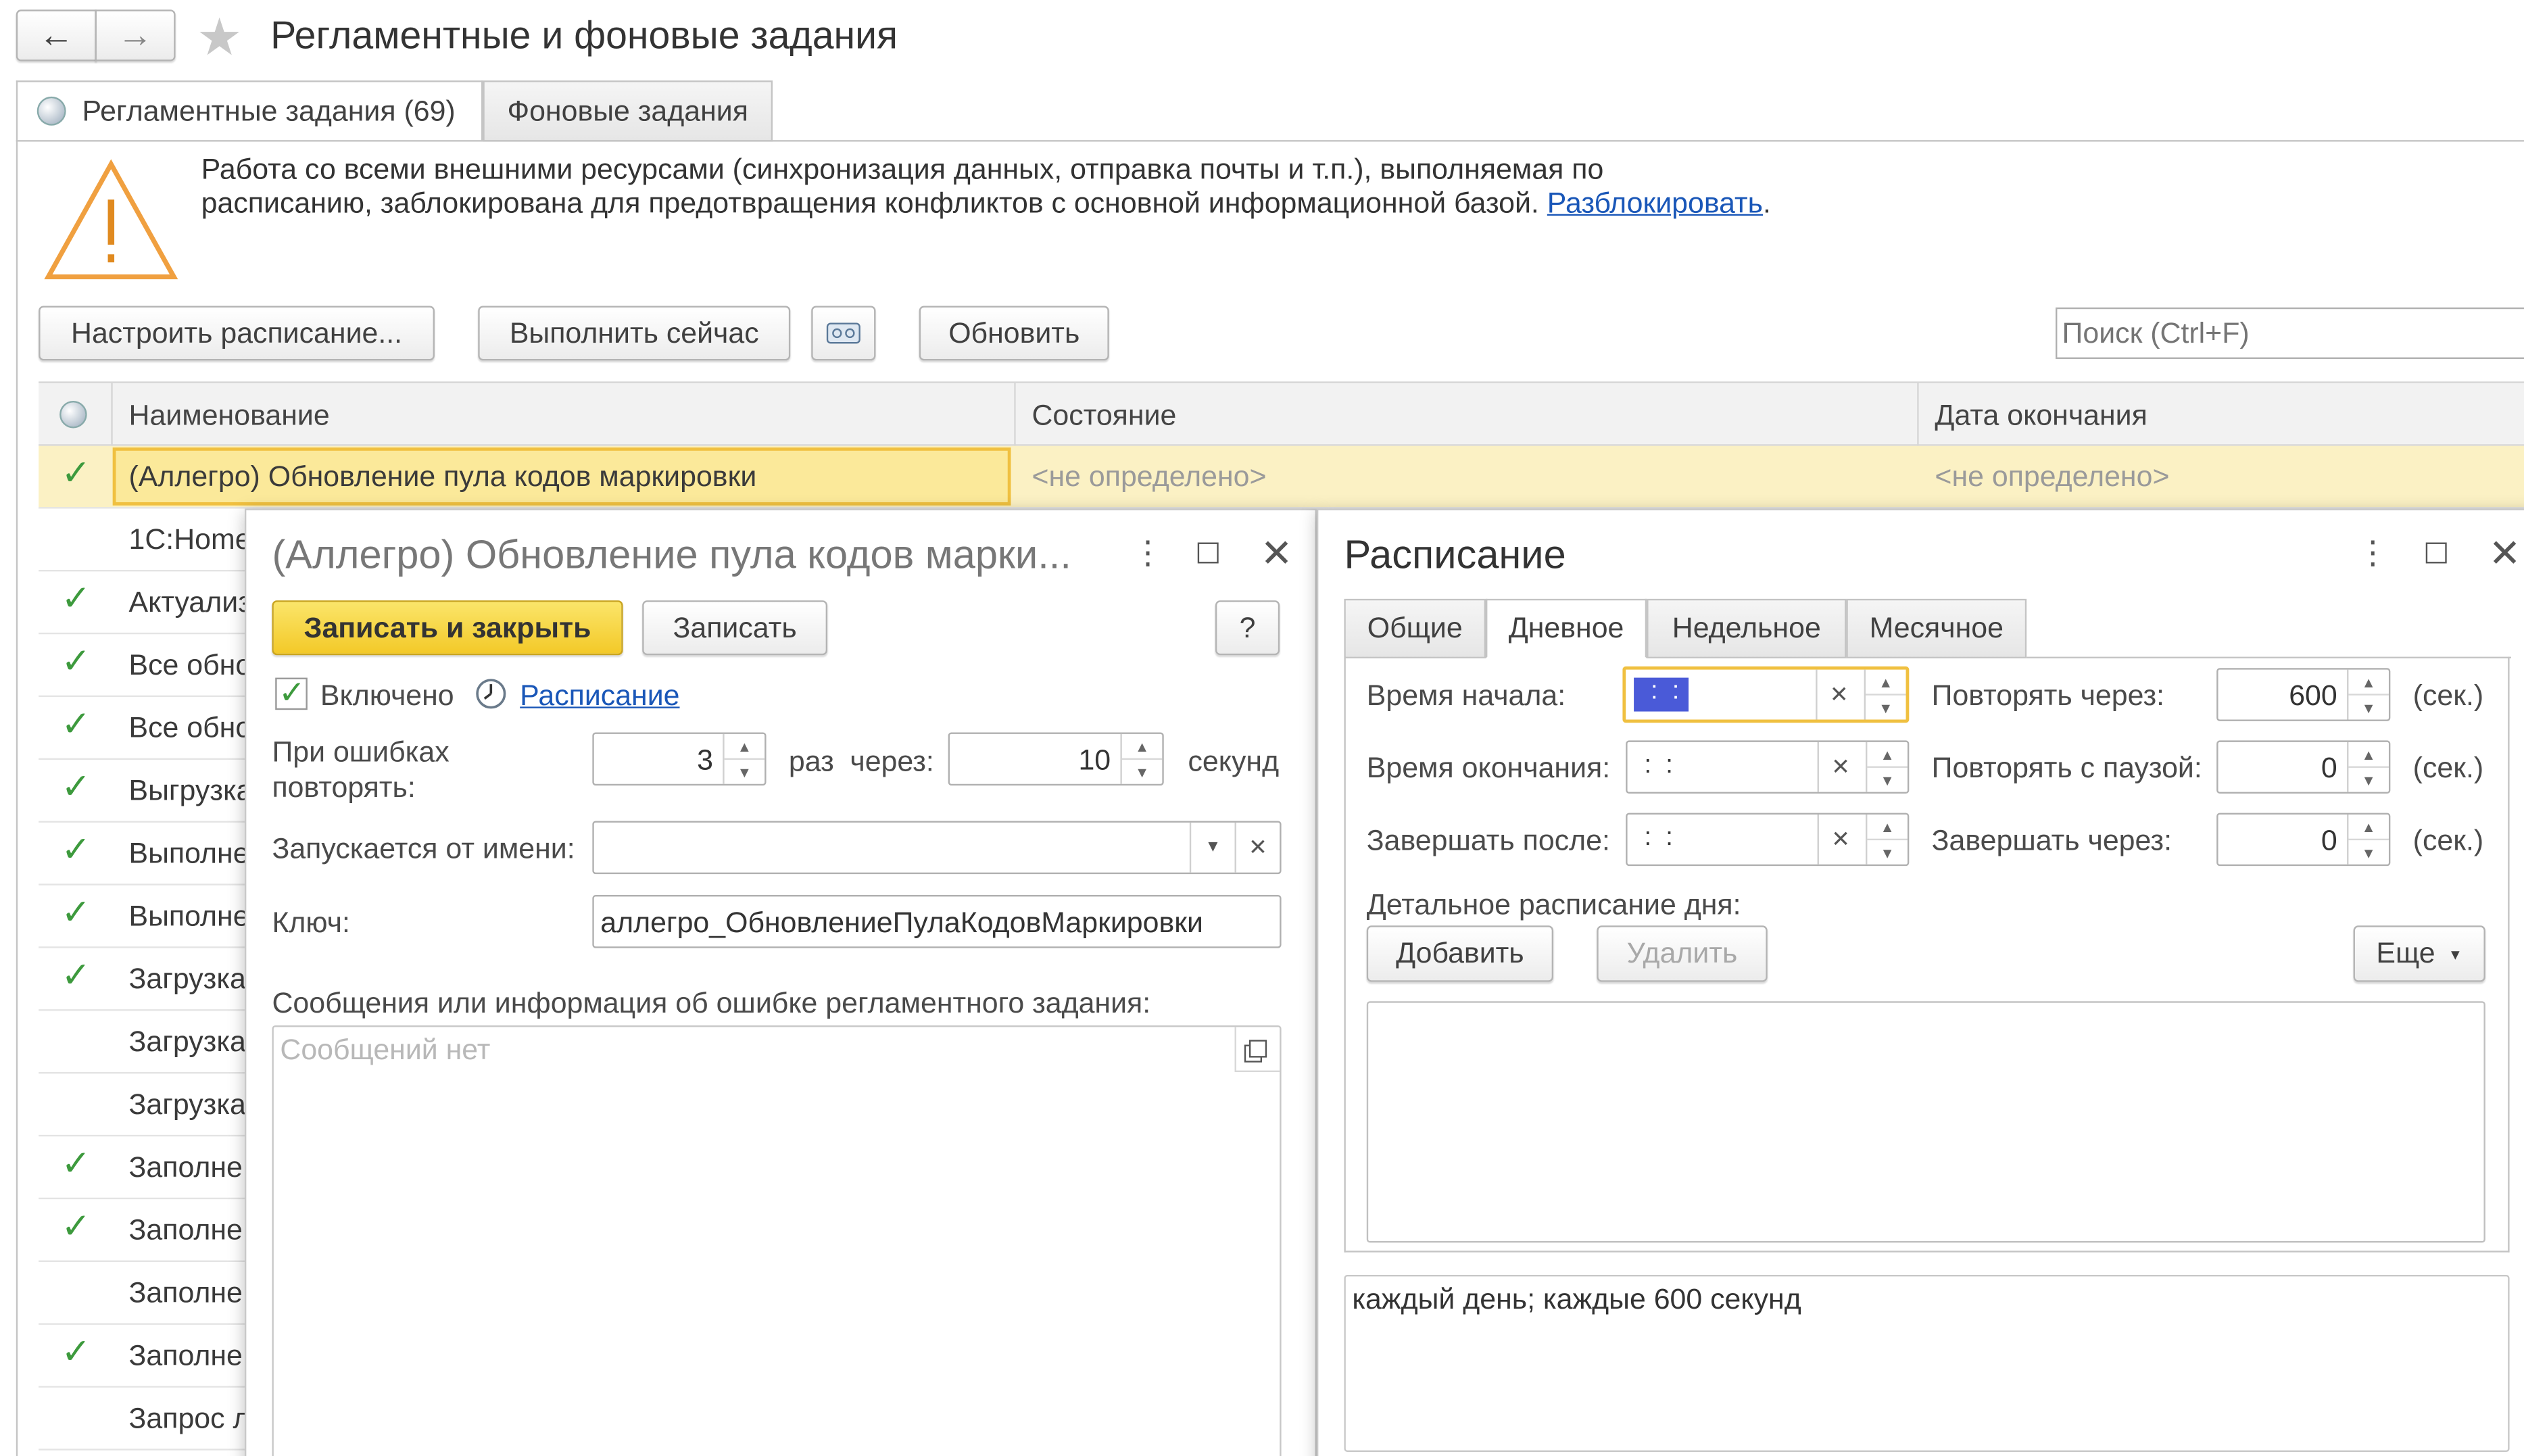  What do you see at coordinates (2405, 952) in the screenshot?
I see `more-label: Еще` at bounding box center [2405, 952].